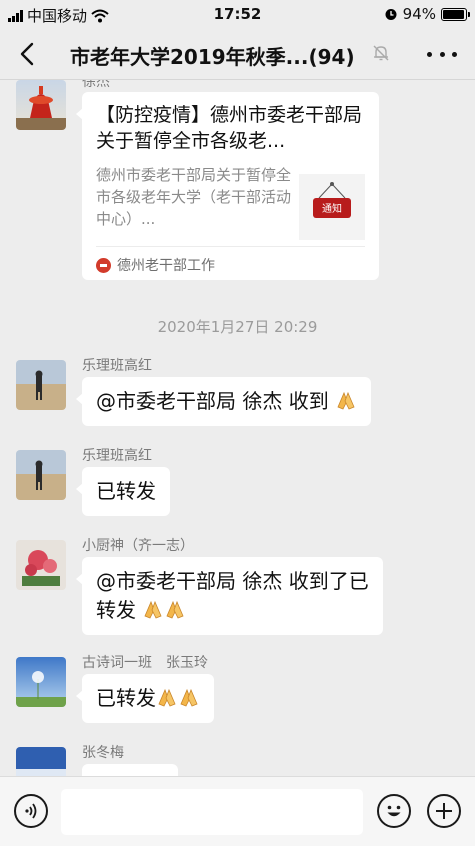  Describe the element at coordinates (230, 260) in the screenshot. I see `card-source: 德州老干部工作` at that location.